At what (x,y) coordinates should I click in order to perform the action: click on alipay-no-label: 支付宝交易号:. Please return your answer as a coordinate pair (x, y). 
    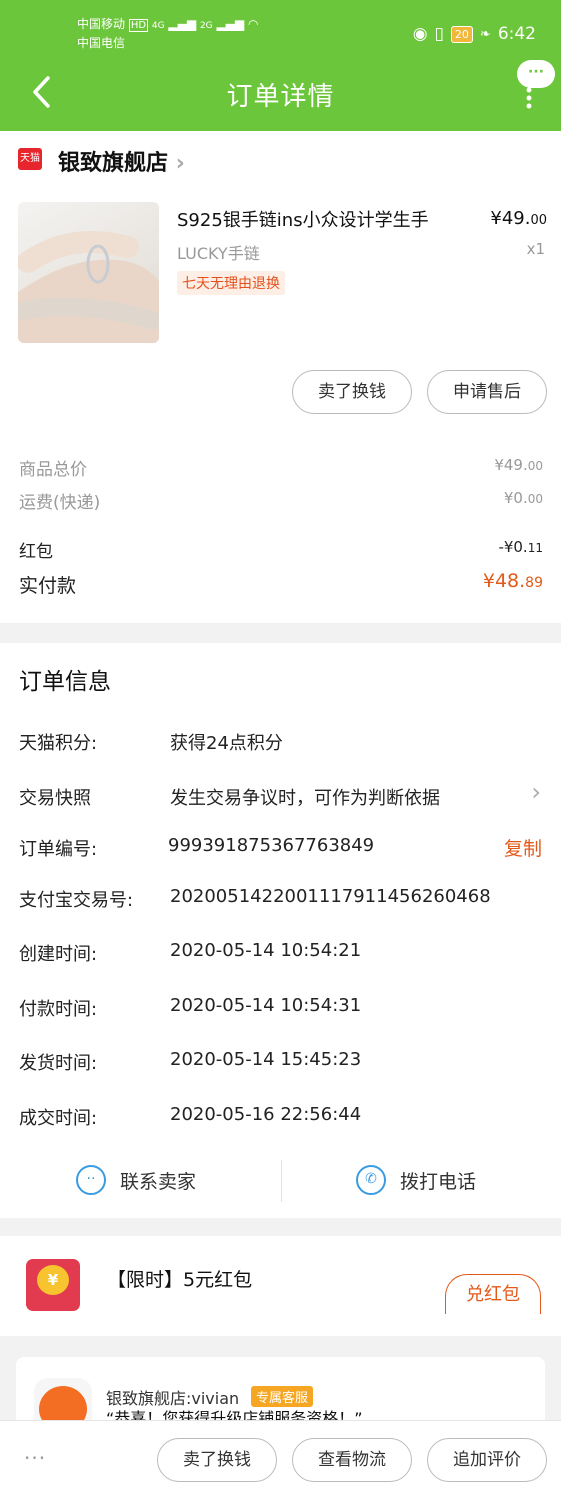
    Looking at the image, I should click on (76, 900).